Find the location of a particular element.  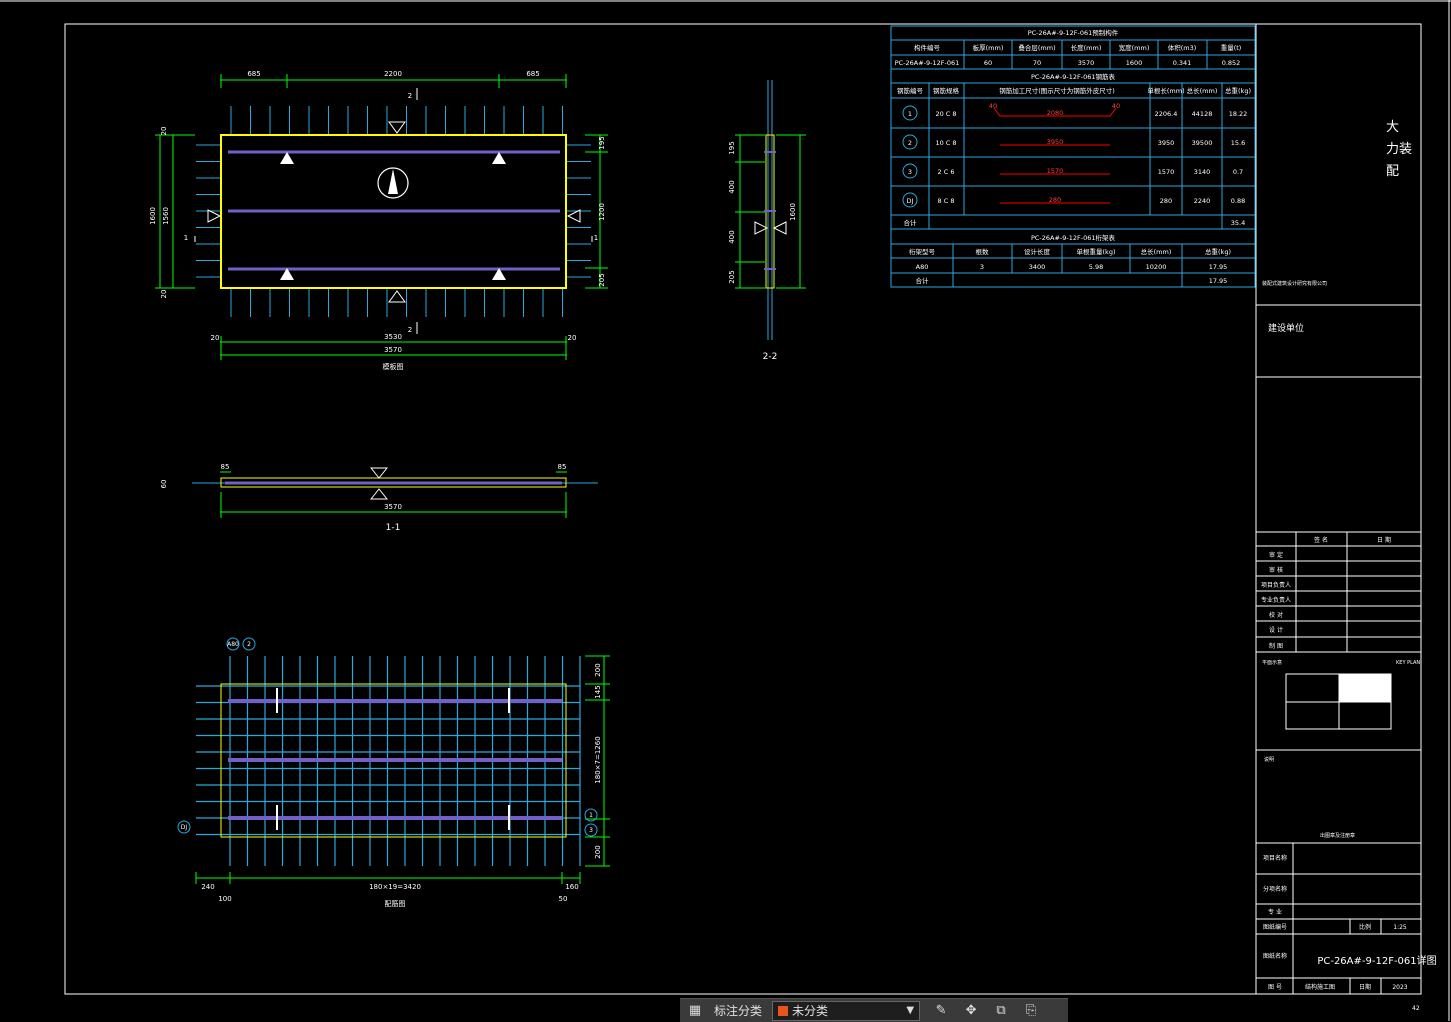

table-cell: 2240 is located at coordinates (1202, 201).